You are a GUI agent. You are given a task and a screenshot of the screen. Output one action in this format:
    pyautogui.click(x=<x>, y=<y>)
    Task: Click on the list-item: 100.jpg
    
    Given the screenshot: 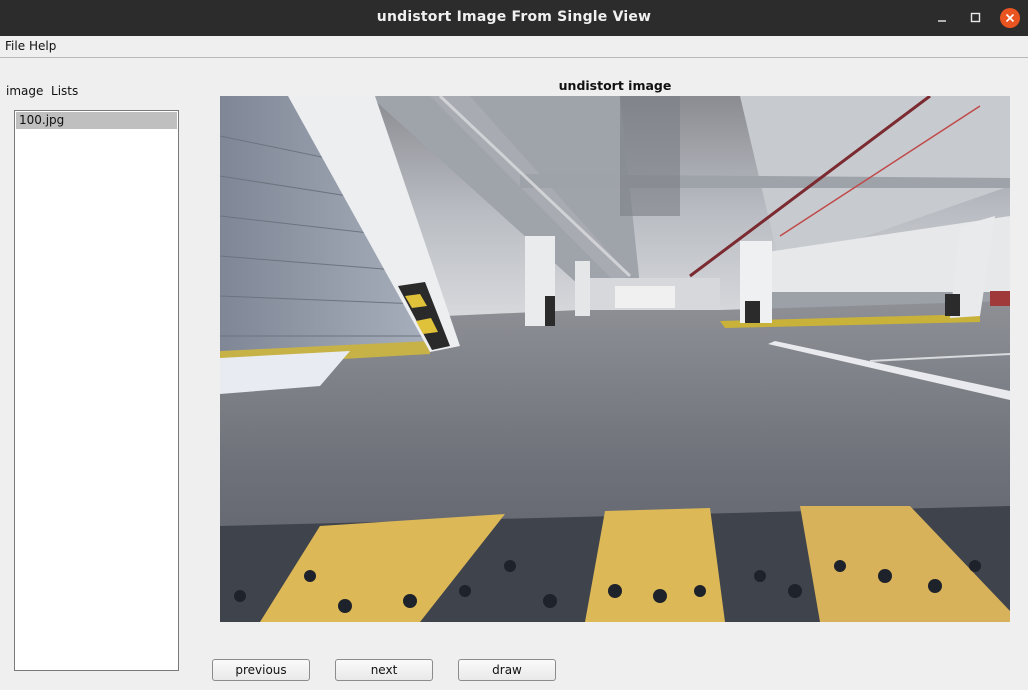 What is the action you would take?
    pyautogui.click(x=96, y=120)
    